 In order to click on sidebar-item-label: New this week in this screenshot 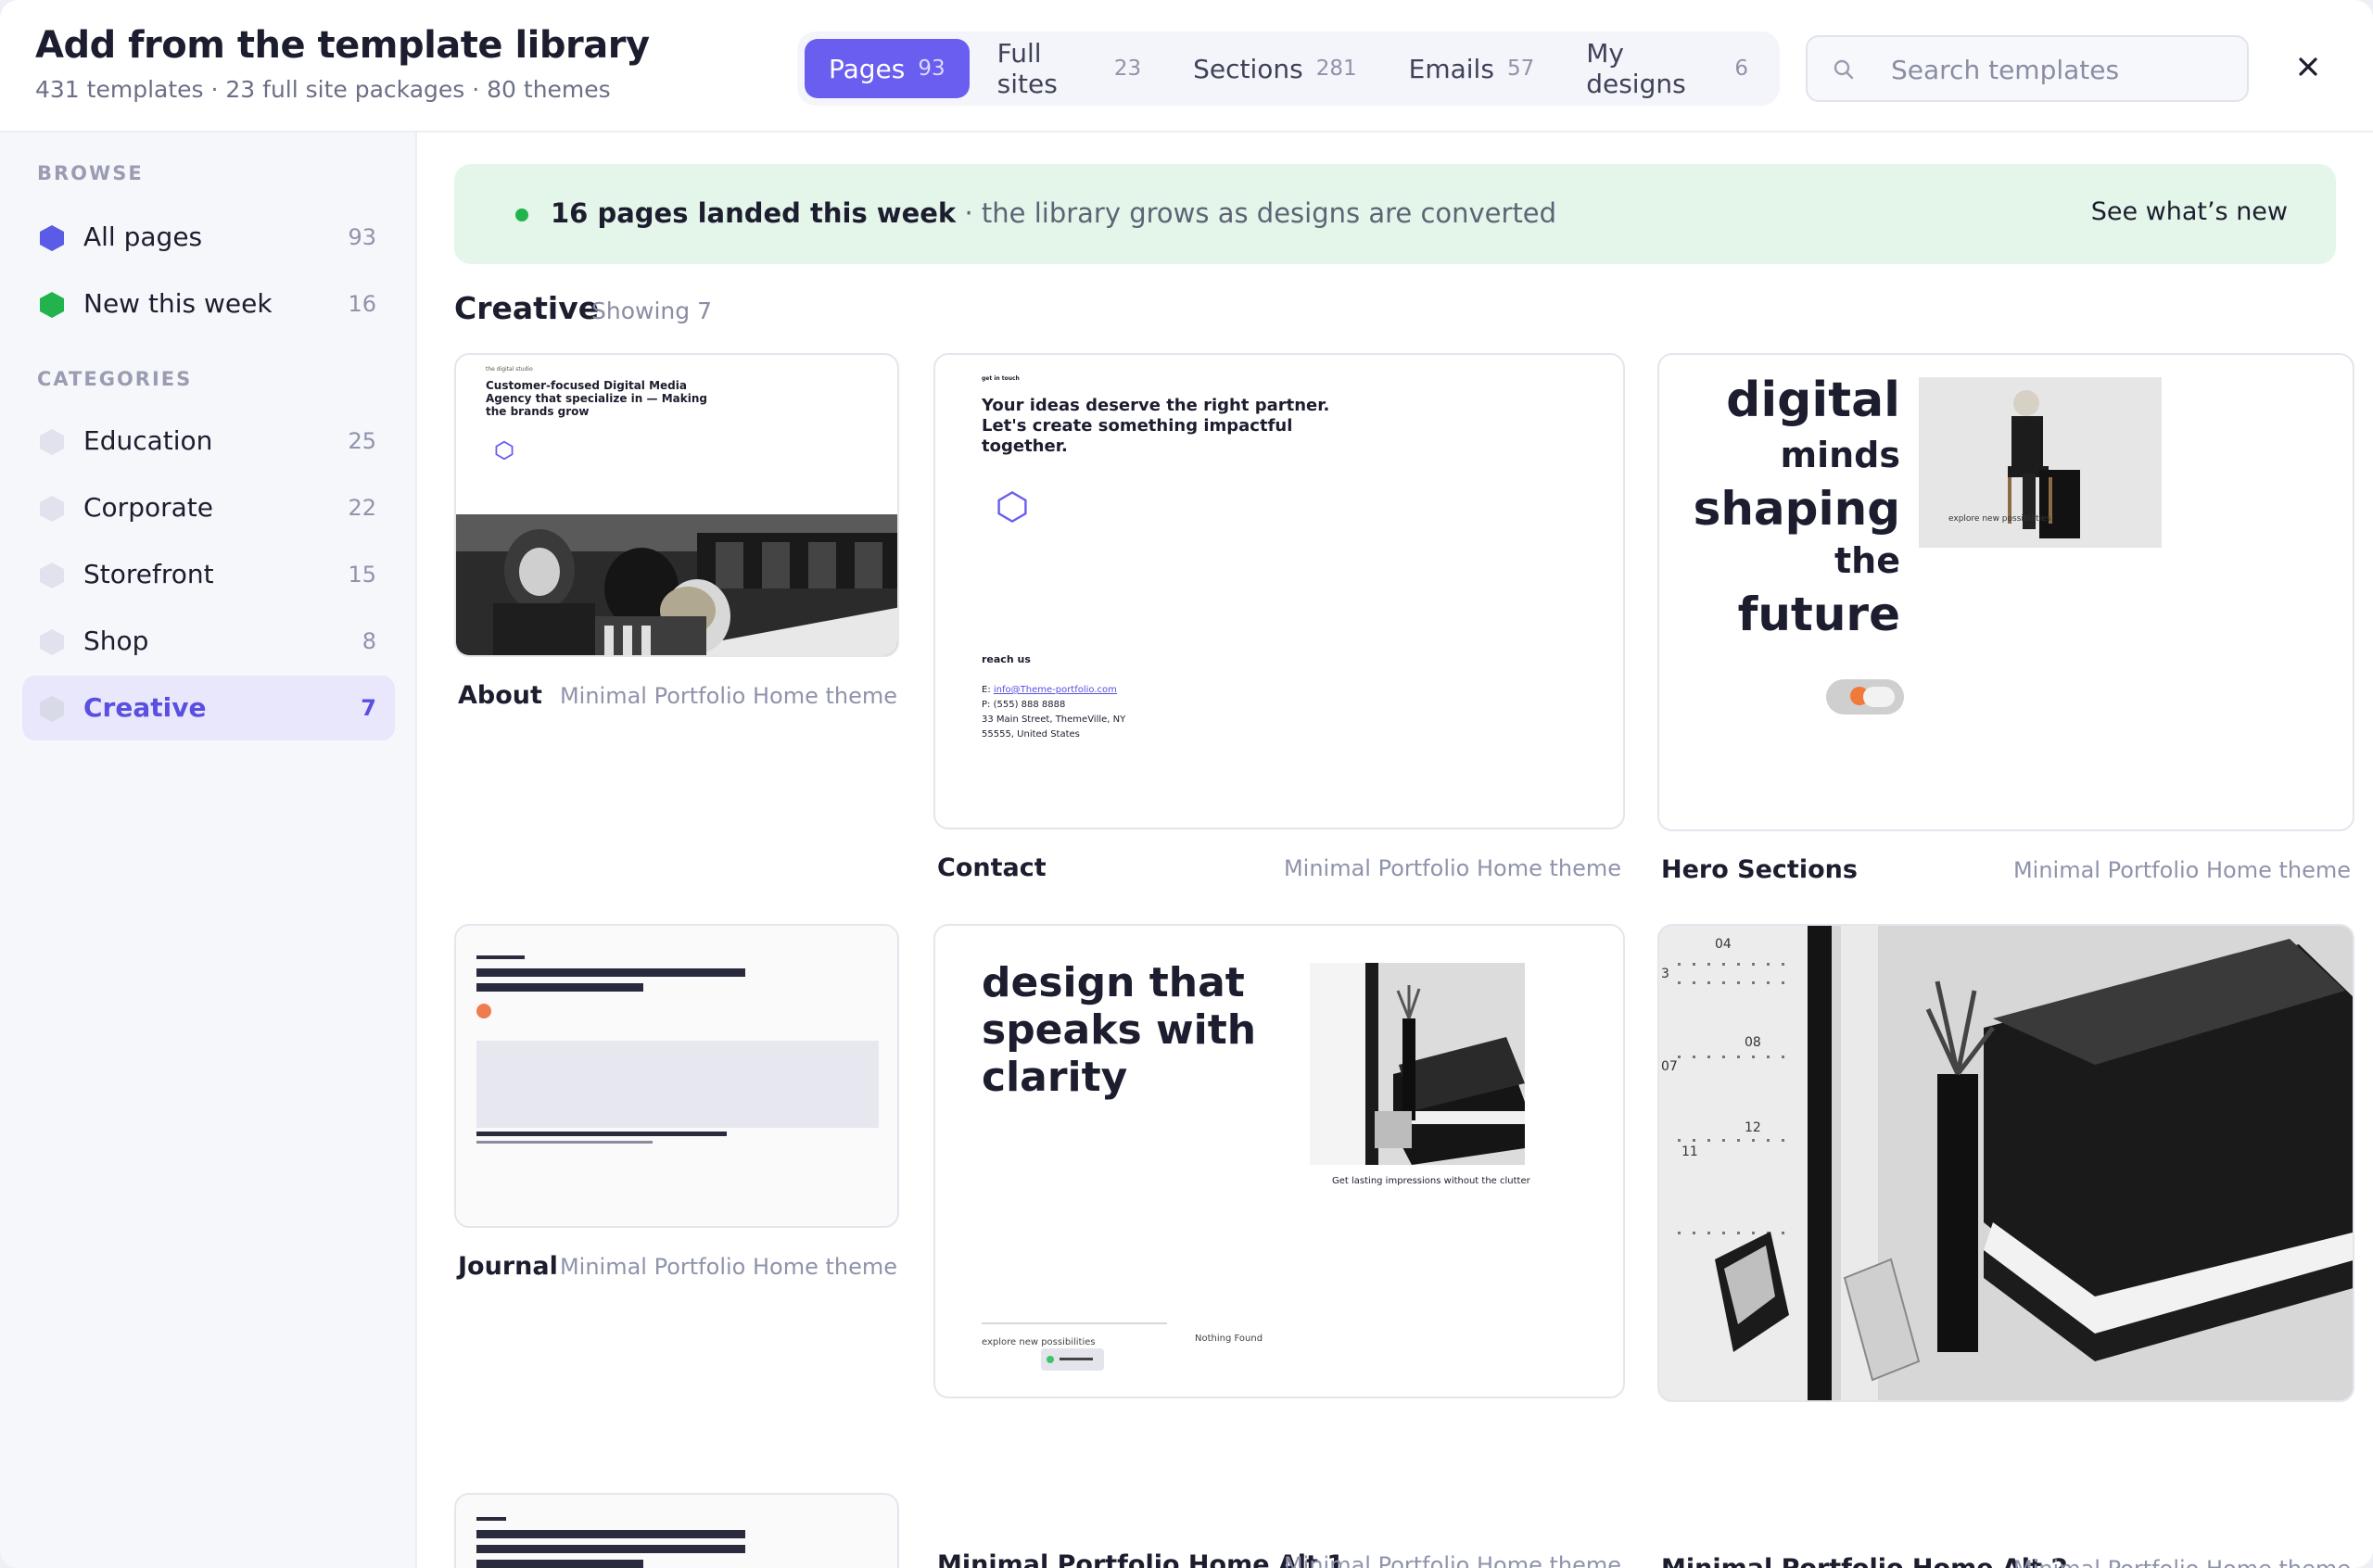, I will do `click(178, 303)`.